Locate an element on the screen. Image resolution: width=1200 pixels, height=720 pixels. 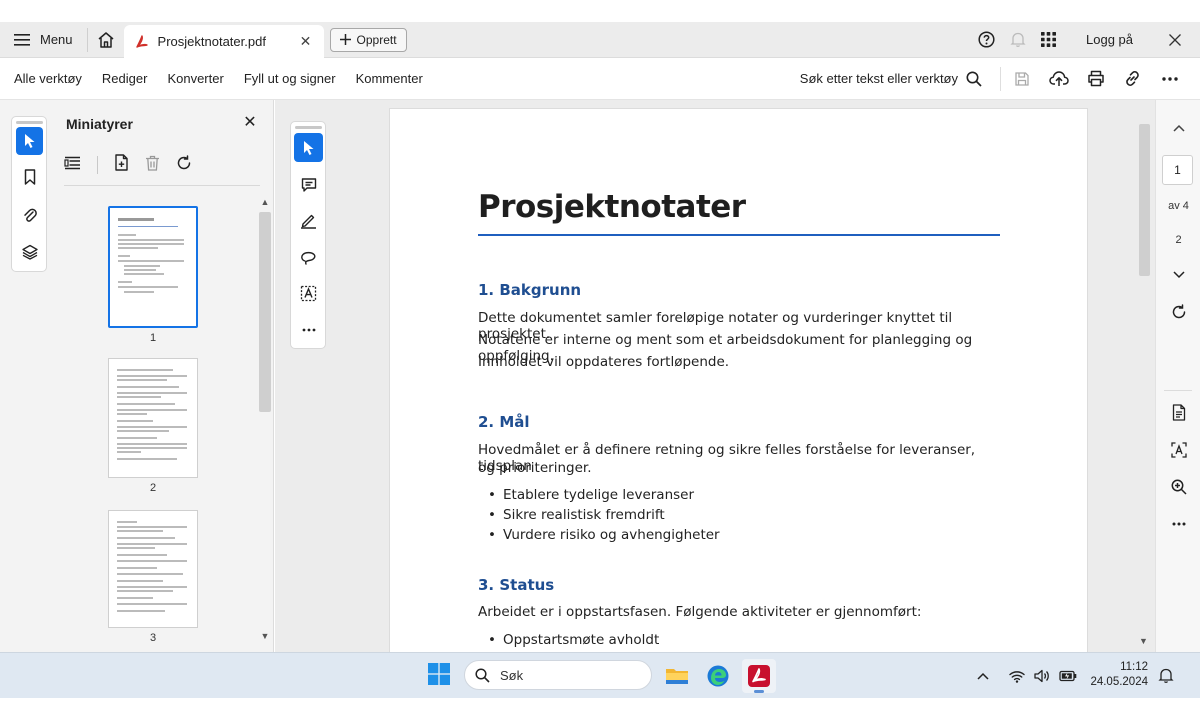
zoom-button is located at coordinates (1178, 487).